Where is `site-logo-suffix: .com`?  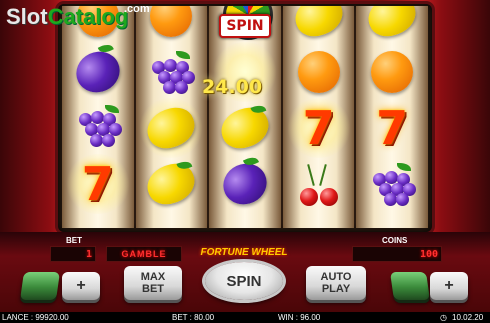 site-logo-suffix: .com is located at coordinates (137, 9).